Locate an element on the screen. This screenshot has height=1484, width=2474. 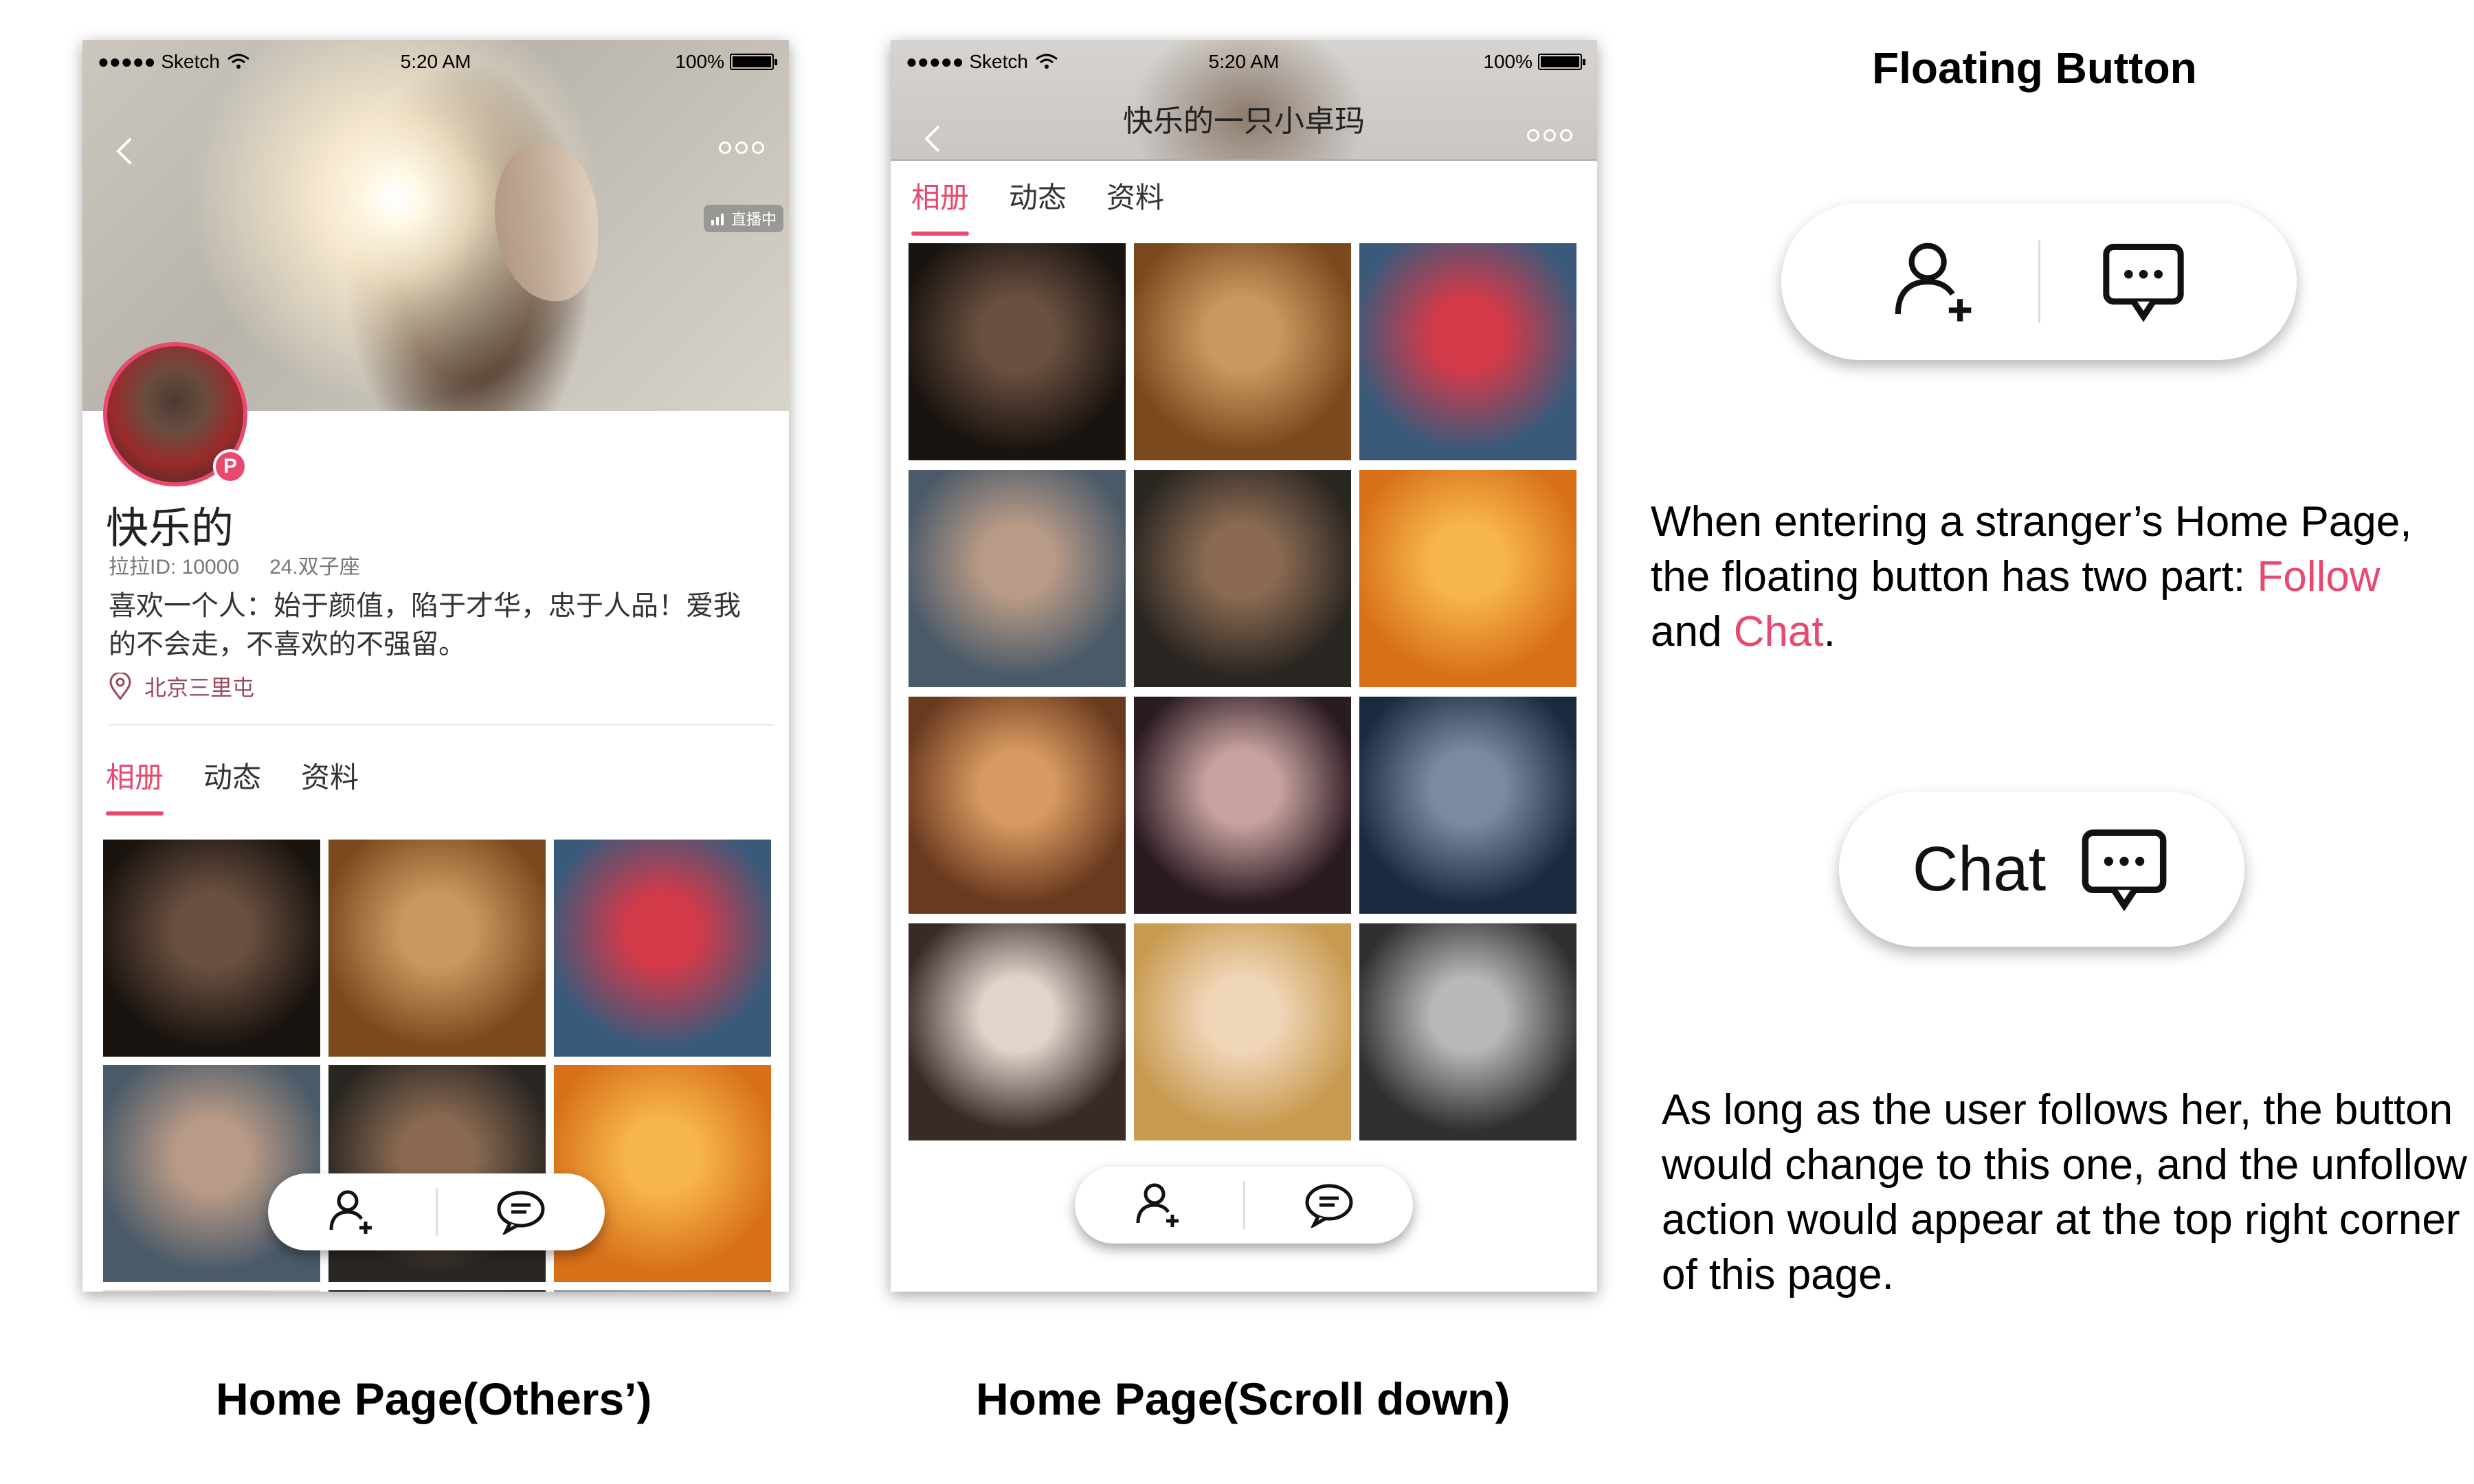
divider is located at coordinates (441, 725).